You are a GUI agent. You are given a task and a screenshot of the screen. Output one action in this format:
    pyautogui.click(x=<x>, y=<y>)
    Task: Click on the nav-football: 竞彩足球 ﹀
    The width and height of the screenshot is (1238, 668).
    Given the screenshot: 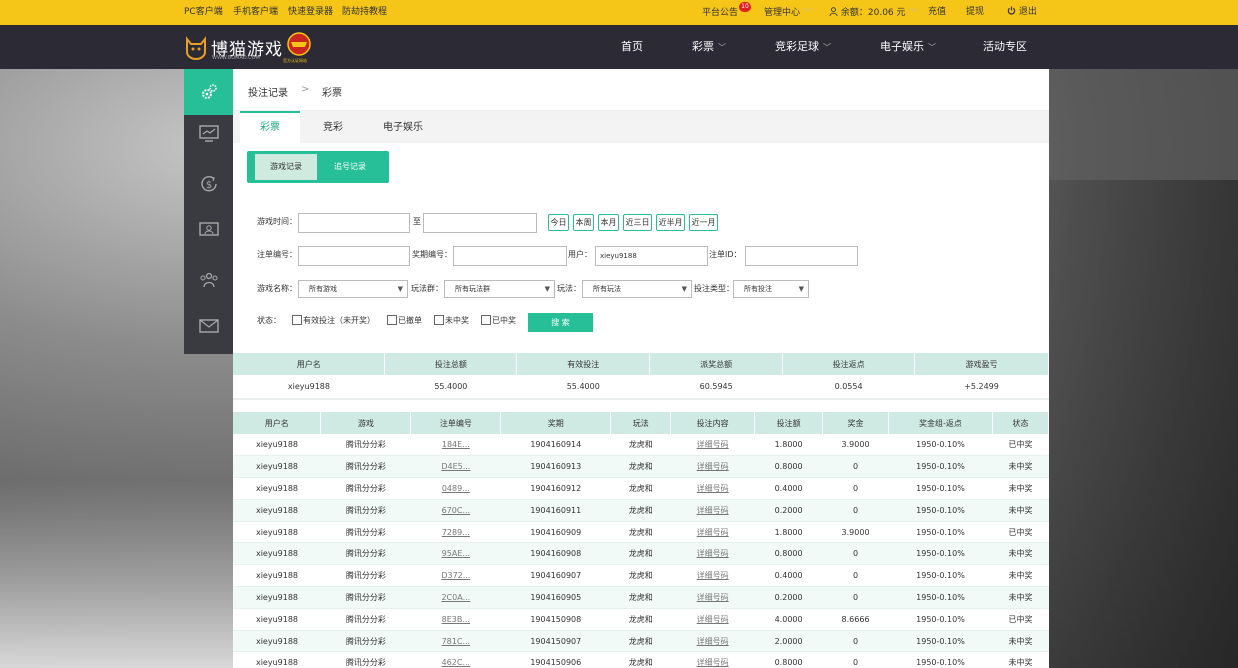 What is the action you would take?
    pyautogui.click(x=803, y=47)
    